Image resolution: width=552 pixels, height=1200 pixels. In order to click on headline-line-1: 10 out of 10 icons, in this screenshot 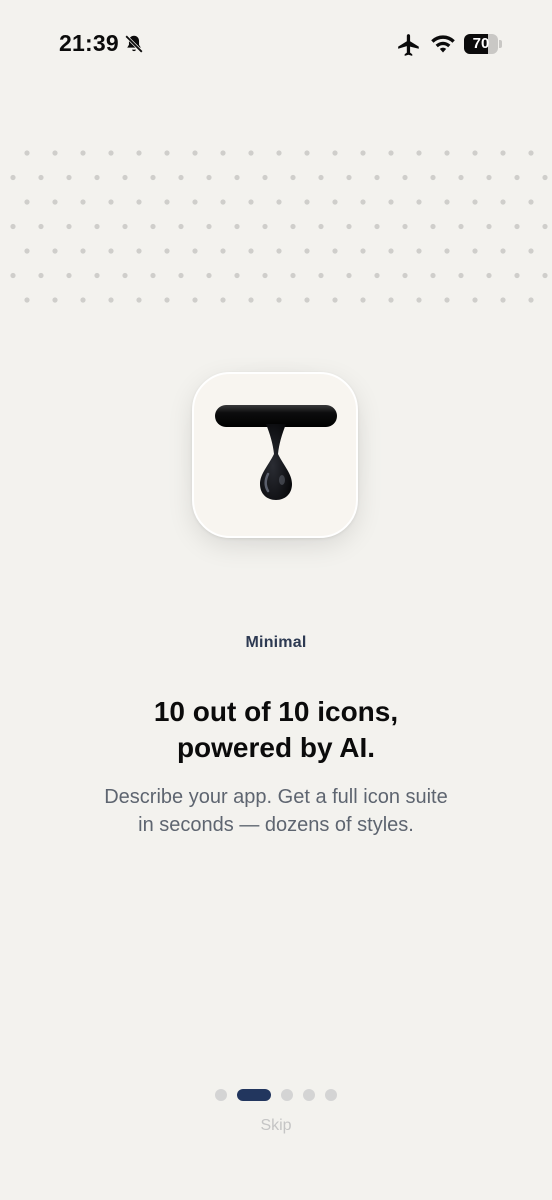, I will do `click(276, 711)`.